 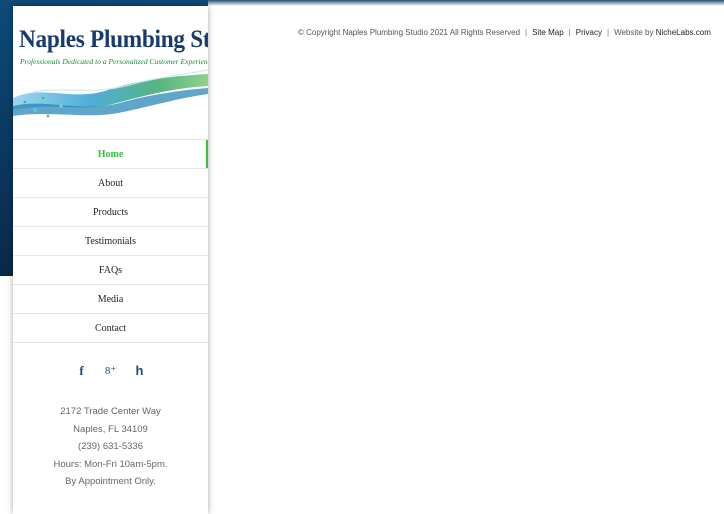 What do you see at coordinates (635, 32) in the screenshot?
I see `website-by-text: Website by` at bounding box center [635, 32].